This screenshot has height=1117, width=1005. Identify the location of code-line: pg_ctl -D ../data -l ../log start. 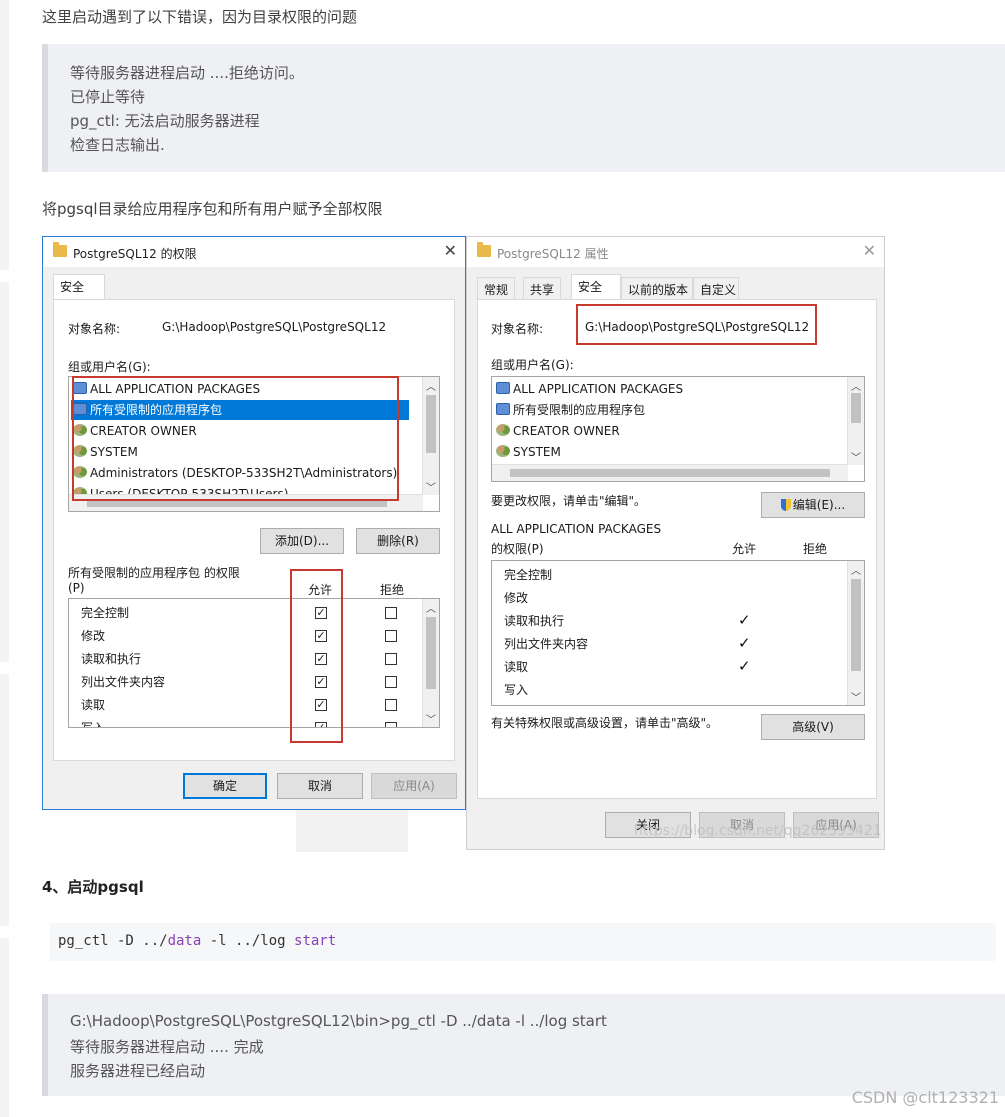
(197, 941).